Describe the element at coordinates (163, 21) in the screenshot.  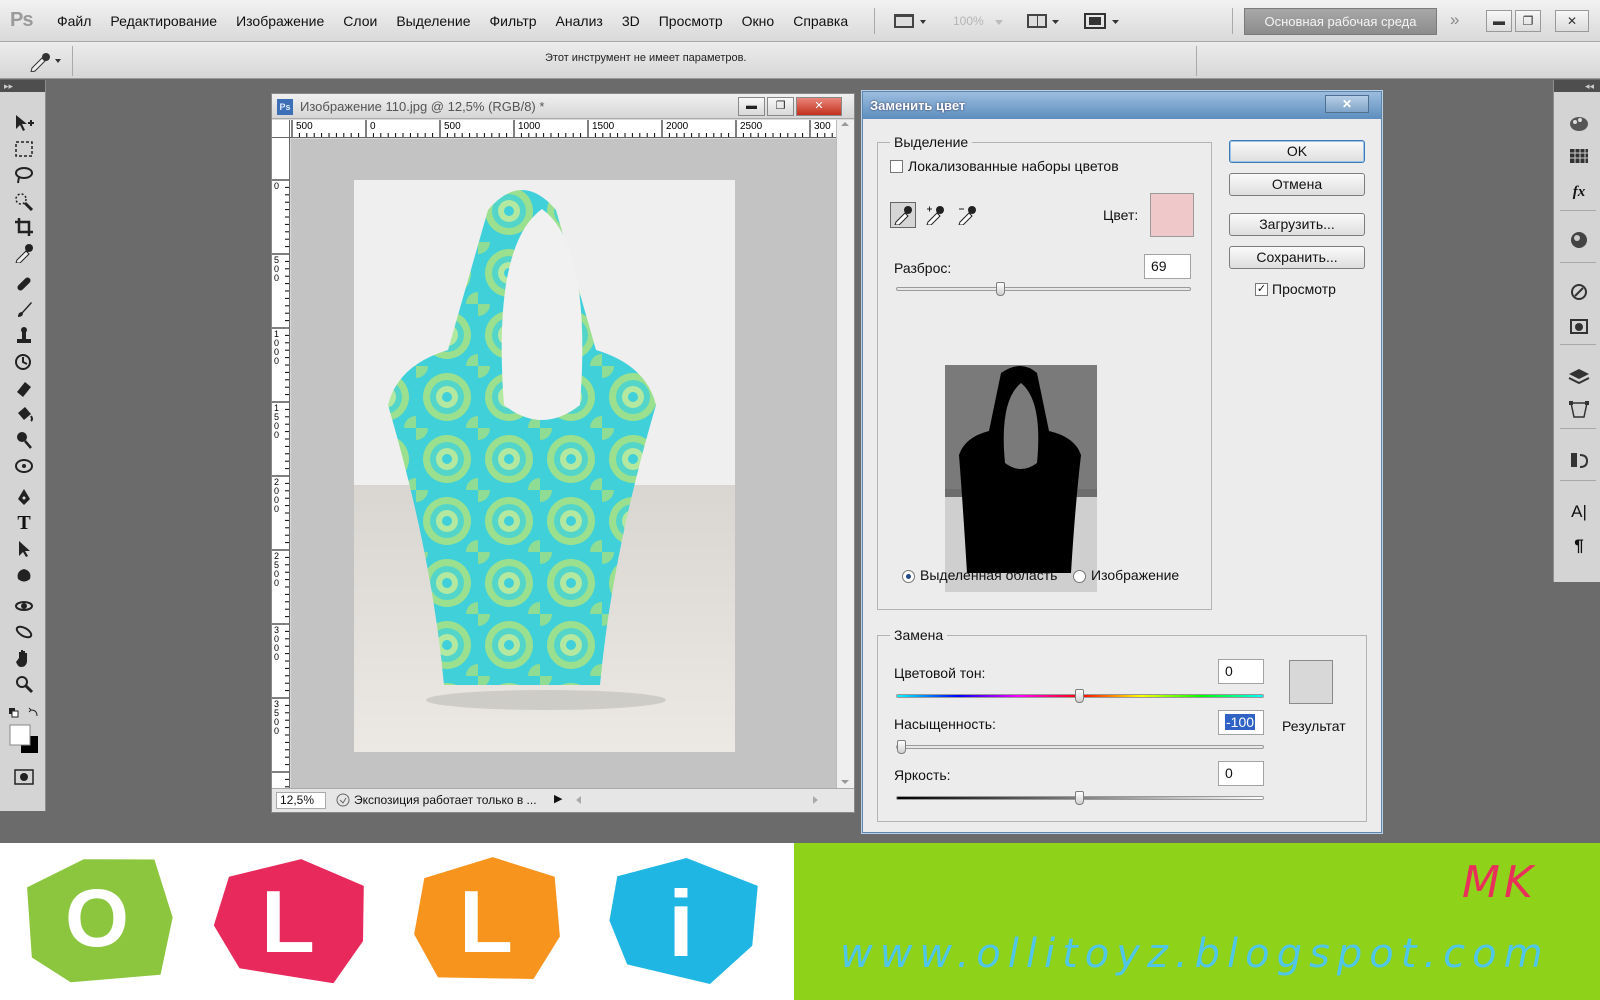
I see `menu-edit: Редактирование` at that location.